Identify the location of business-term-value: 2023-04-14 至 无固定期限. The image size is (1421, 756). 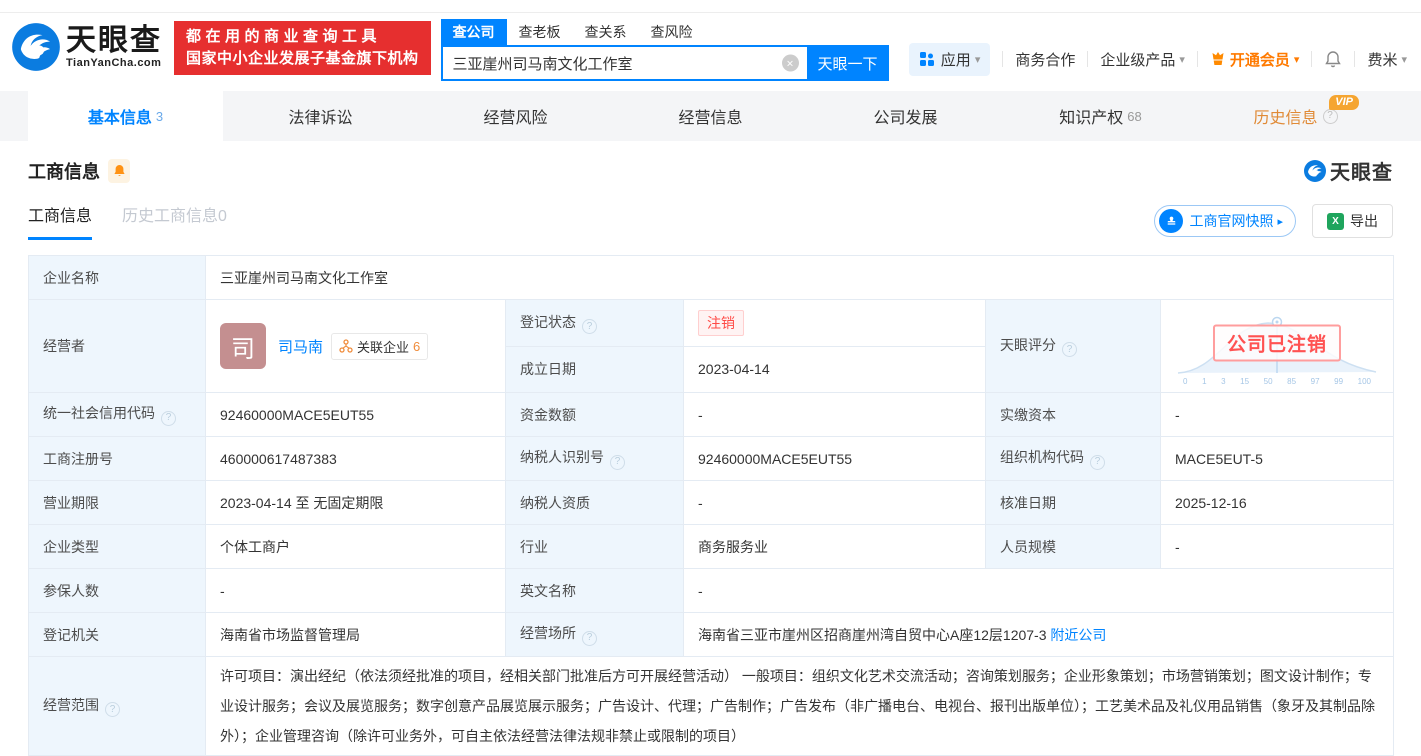
(355, 502).